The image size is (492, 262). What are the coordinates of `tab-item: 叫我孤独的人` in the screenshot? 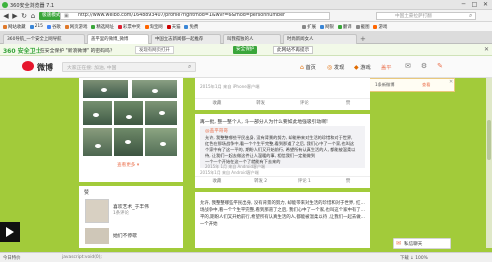 It's located at (252, 39).